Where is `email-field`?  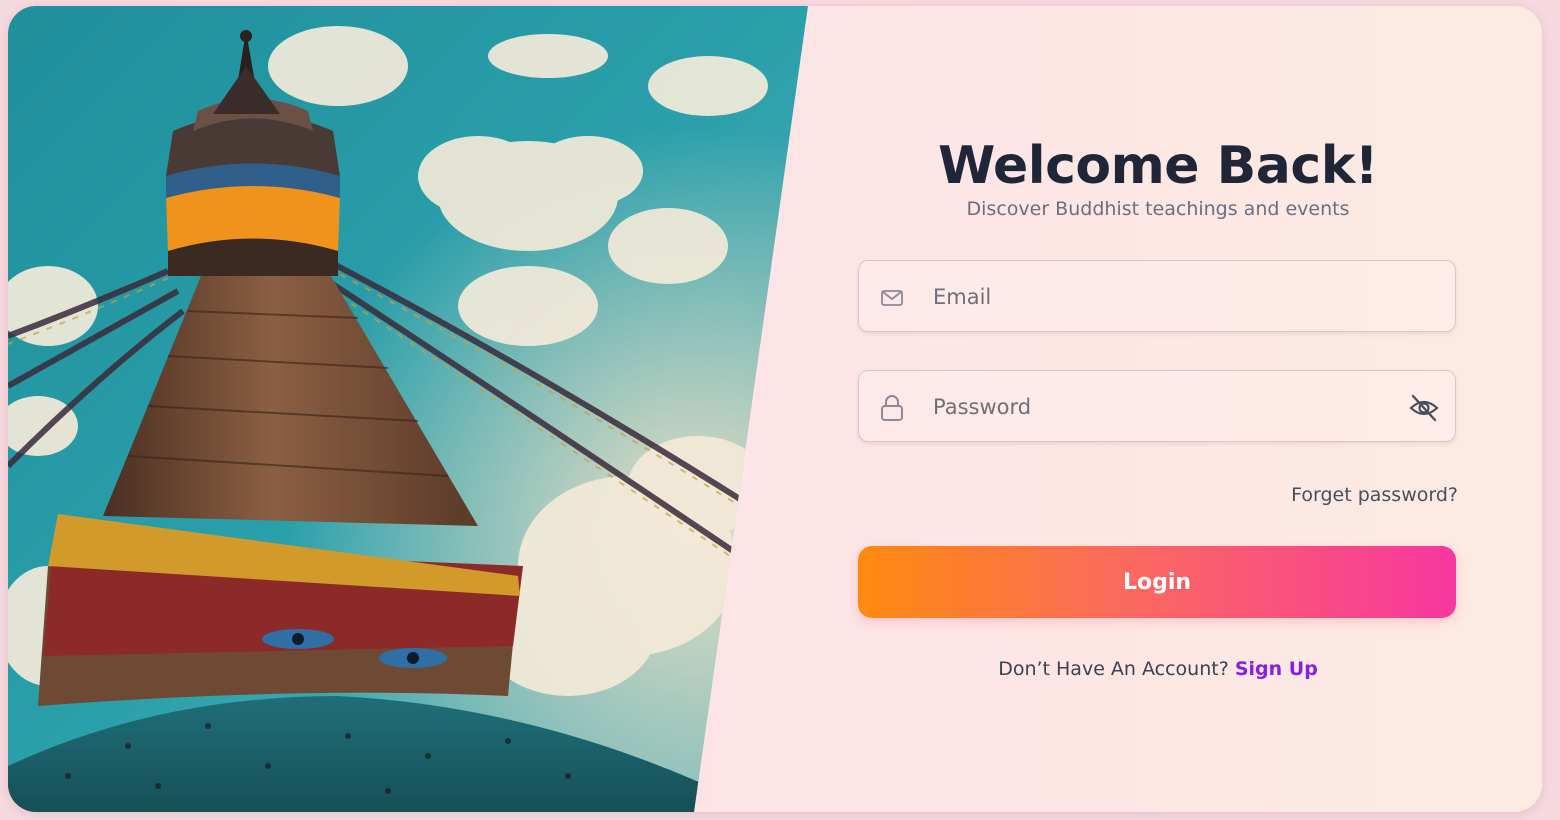
email-field is located at coordinates (1157, 296).